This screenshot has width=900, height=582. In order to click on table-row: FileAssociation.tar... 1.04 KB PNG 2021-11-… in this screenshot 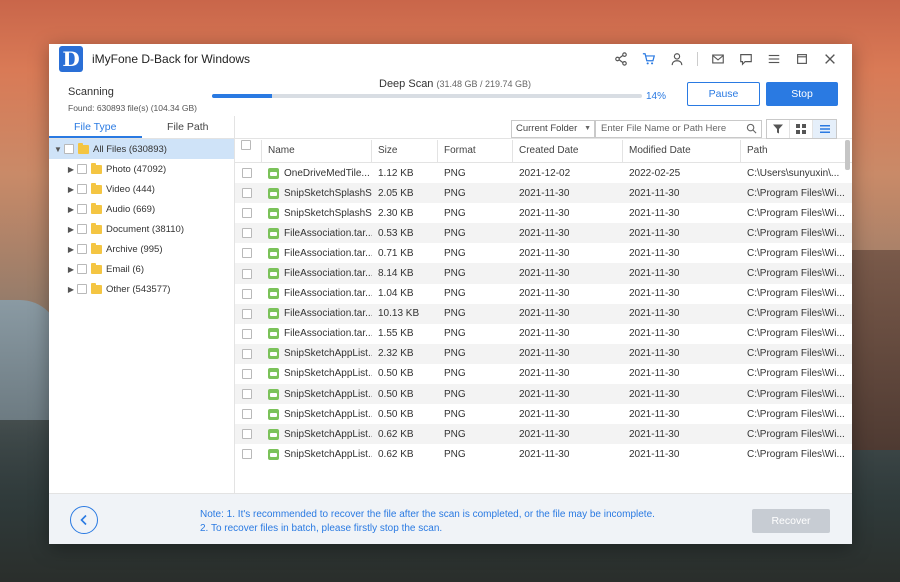, I will do `click(543, 294)`.